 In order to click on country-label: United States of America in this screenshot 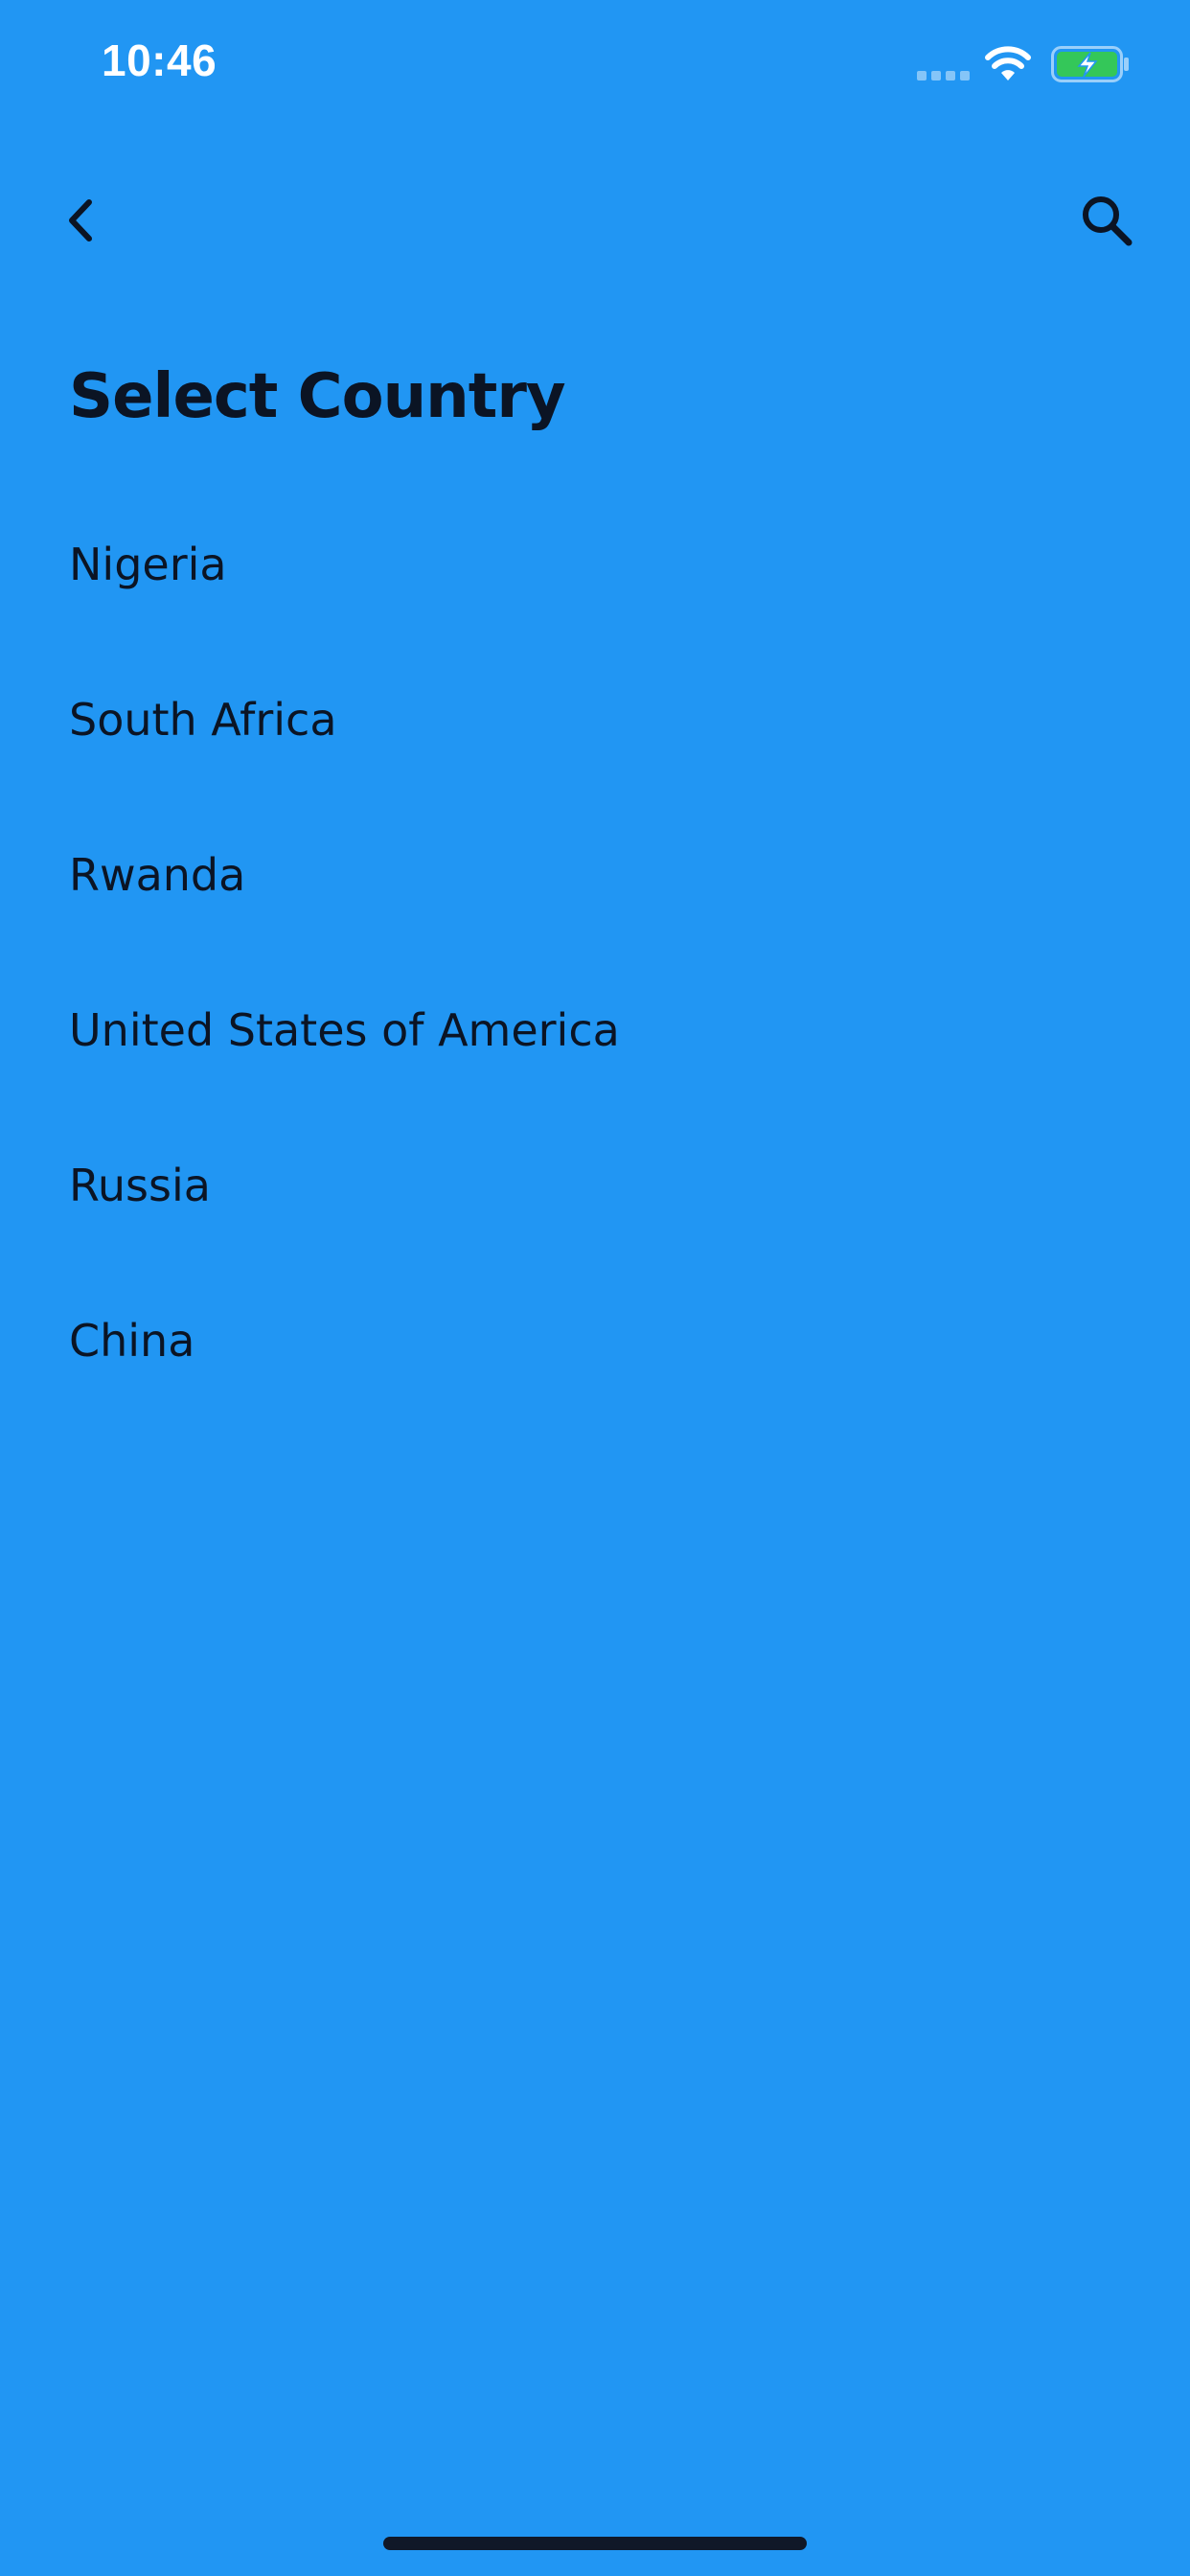, I will do `click(344, 1030)`.